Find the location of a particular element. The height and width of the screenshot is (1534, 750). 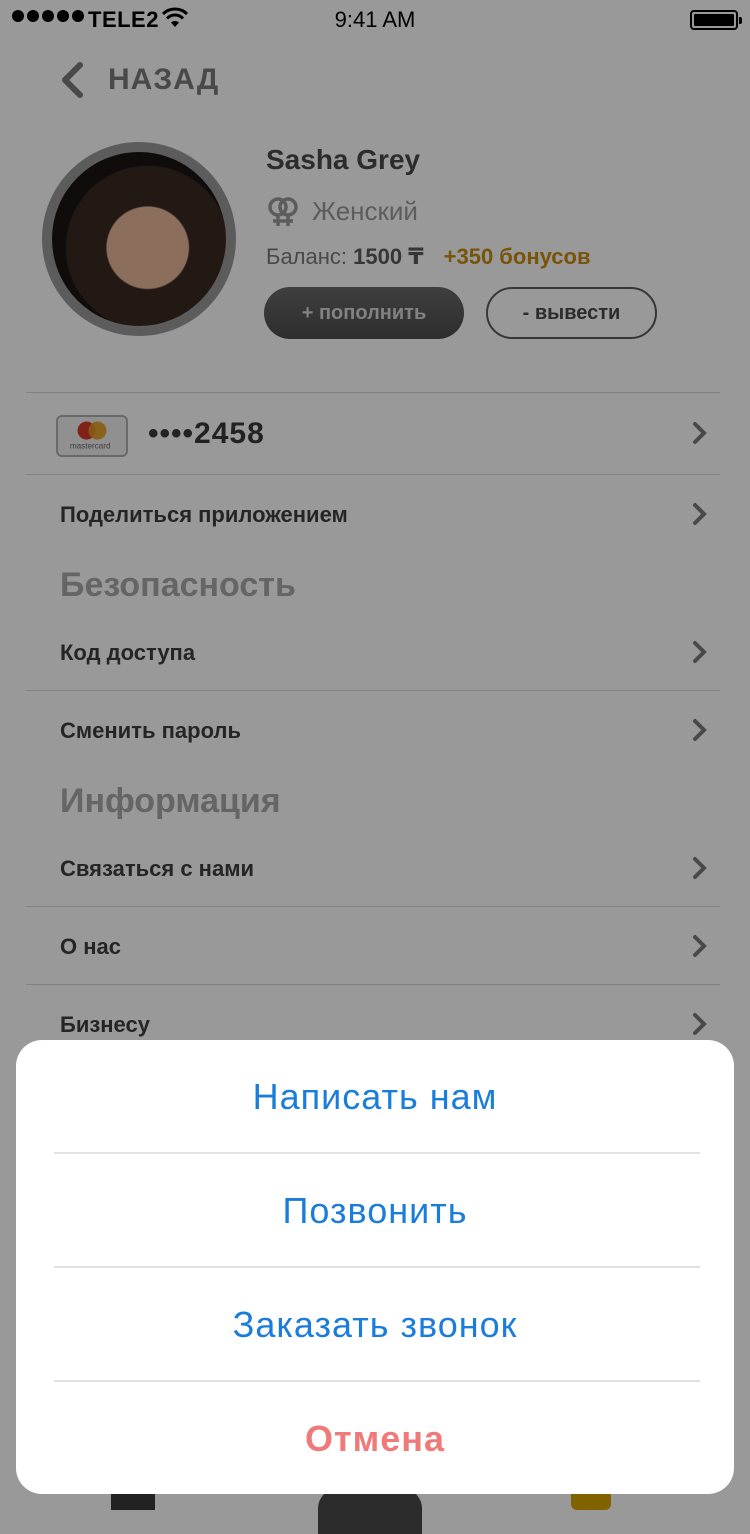

write-us-button: Написать нам is located at coordinates (375, 1097).